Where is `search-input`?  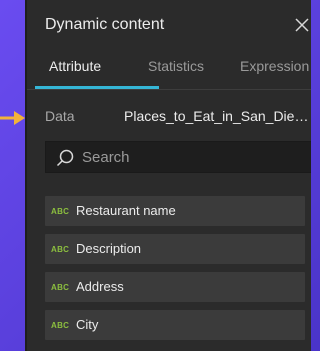
search-input is located at coordinates (192, 157).